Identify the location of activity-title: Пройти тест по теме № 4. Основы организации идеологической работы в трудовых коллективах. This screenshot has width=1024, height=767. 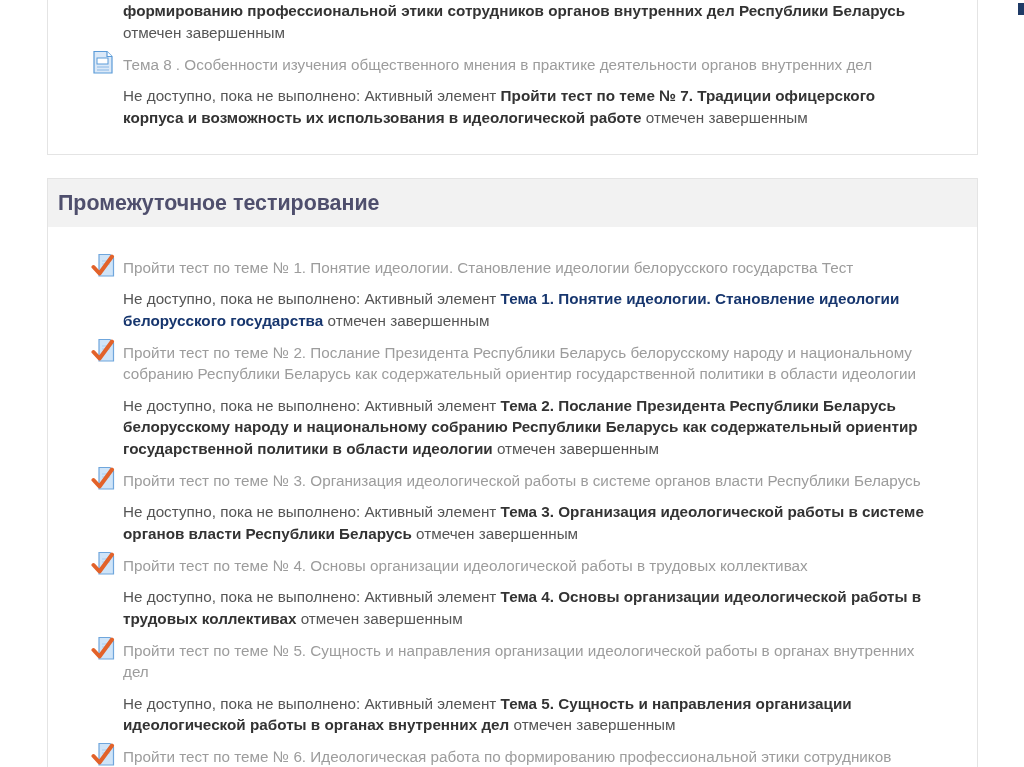
(465, 565).